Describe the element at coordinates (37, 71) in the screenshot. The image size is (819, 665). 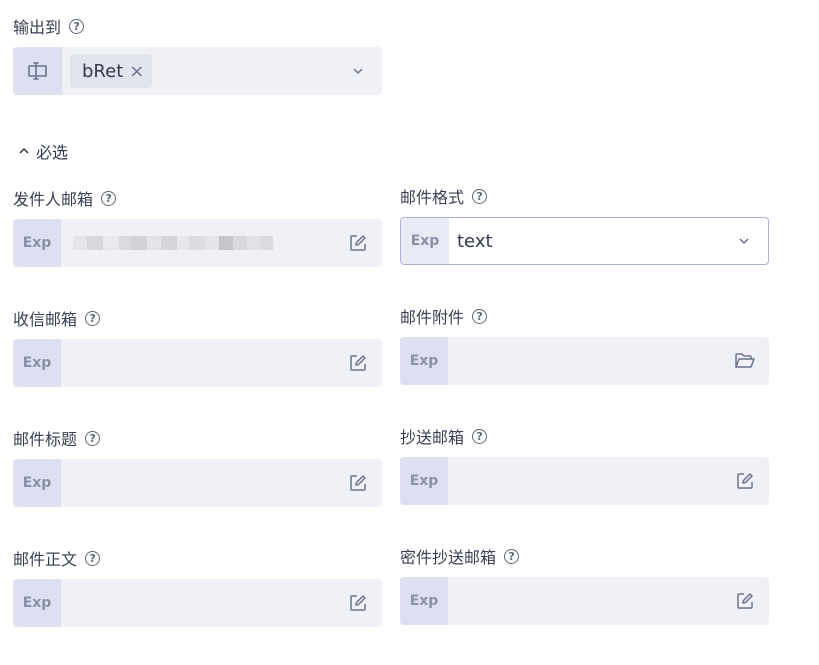
I see `variable-cursor-icon` at that location.